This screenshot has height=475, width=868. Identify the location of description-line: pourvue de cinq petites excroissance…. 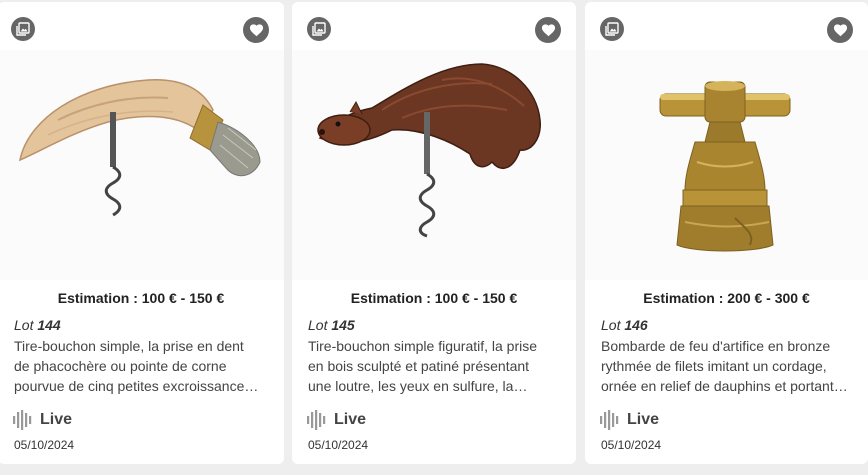
(136, 386).